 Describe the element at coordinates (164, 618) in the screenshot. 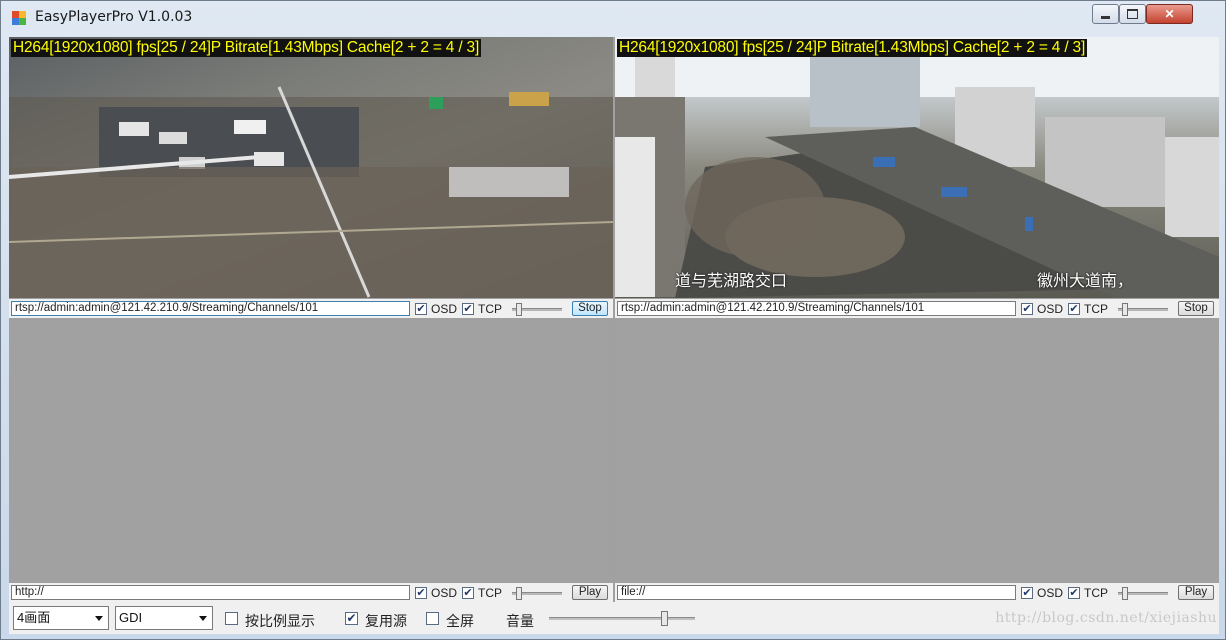

I see `render-select: GDI` at that location.